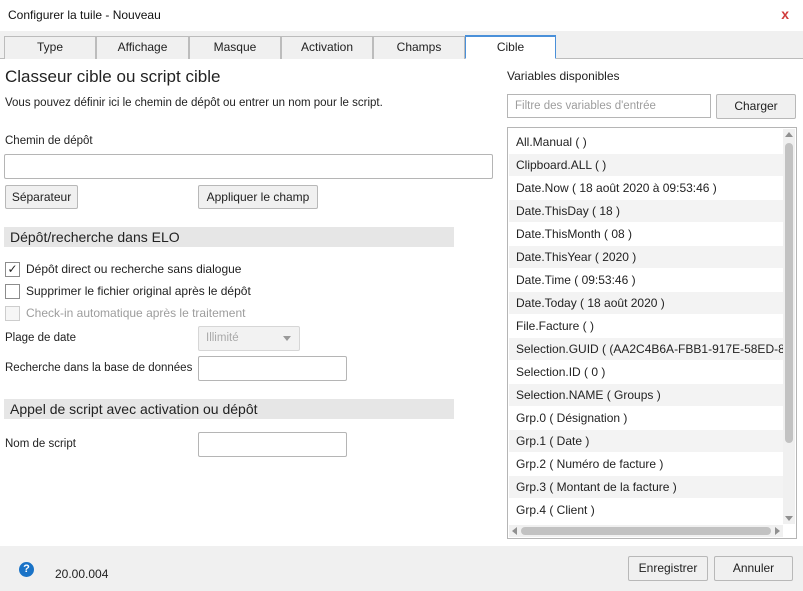 The width and height of the screenshot is (803, 591). Describe the element at coordinates (84, 15) in the screenshot. I see `window-title: Configurer la tuile - Nouveau` at that location.